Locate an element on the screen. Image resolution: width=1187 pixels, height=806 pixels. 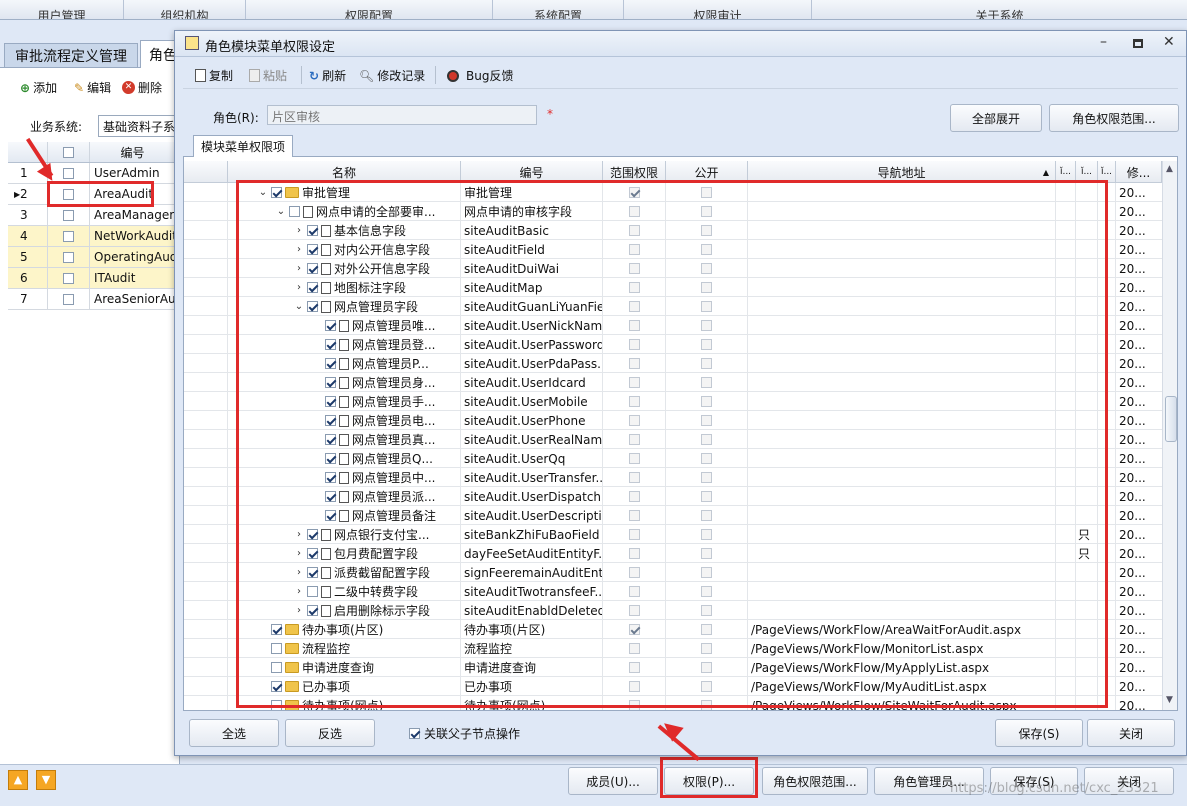
delete-button: ✕ 删除 is located at coordinates (142, 87).